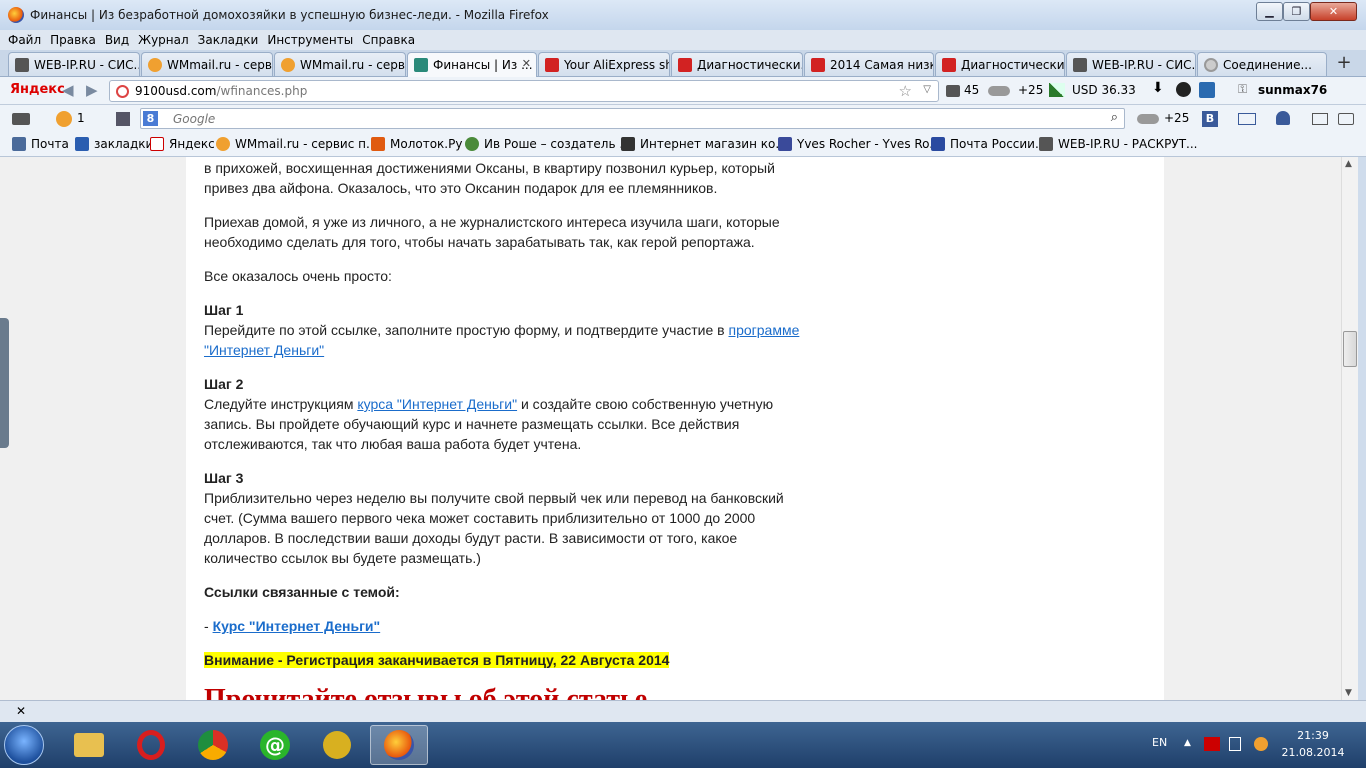  What do you see at coordinates (1348, 164) in the screenshot?
I see `scroll-up-icon: ▲` at bounding box center [1348, 164].